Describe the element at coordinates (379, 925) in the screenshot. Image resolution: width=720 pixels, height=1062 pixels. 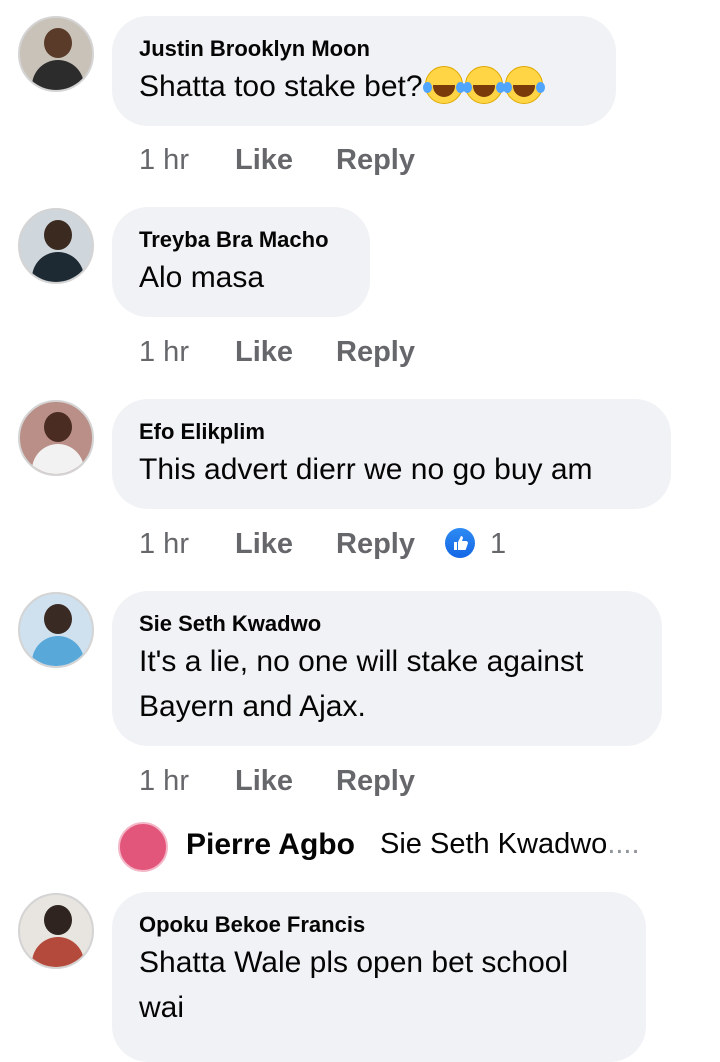
I see `comment-author: Opoku Bekoe Francis` at that location.